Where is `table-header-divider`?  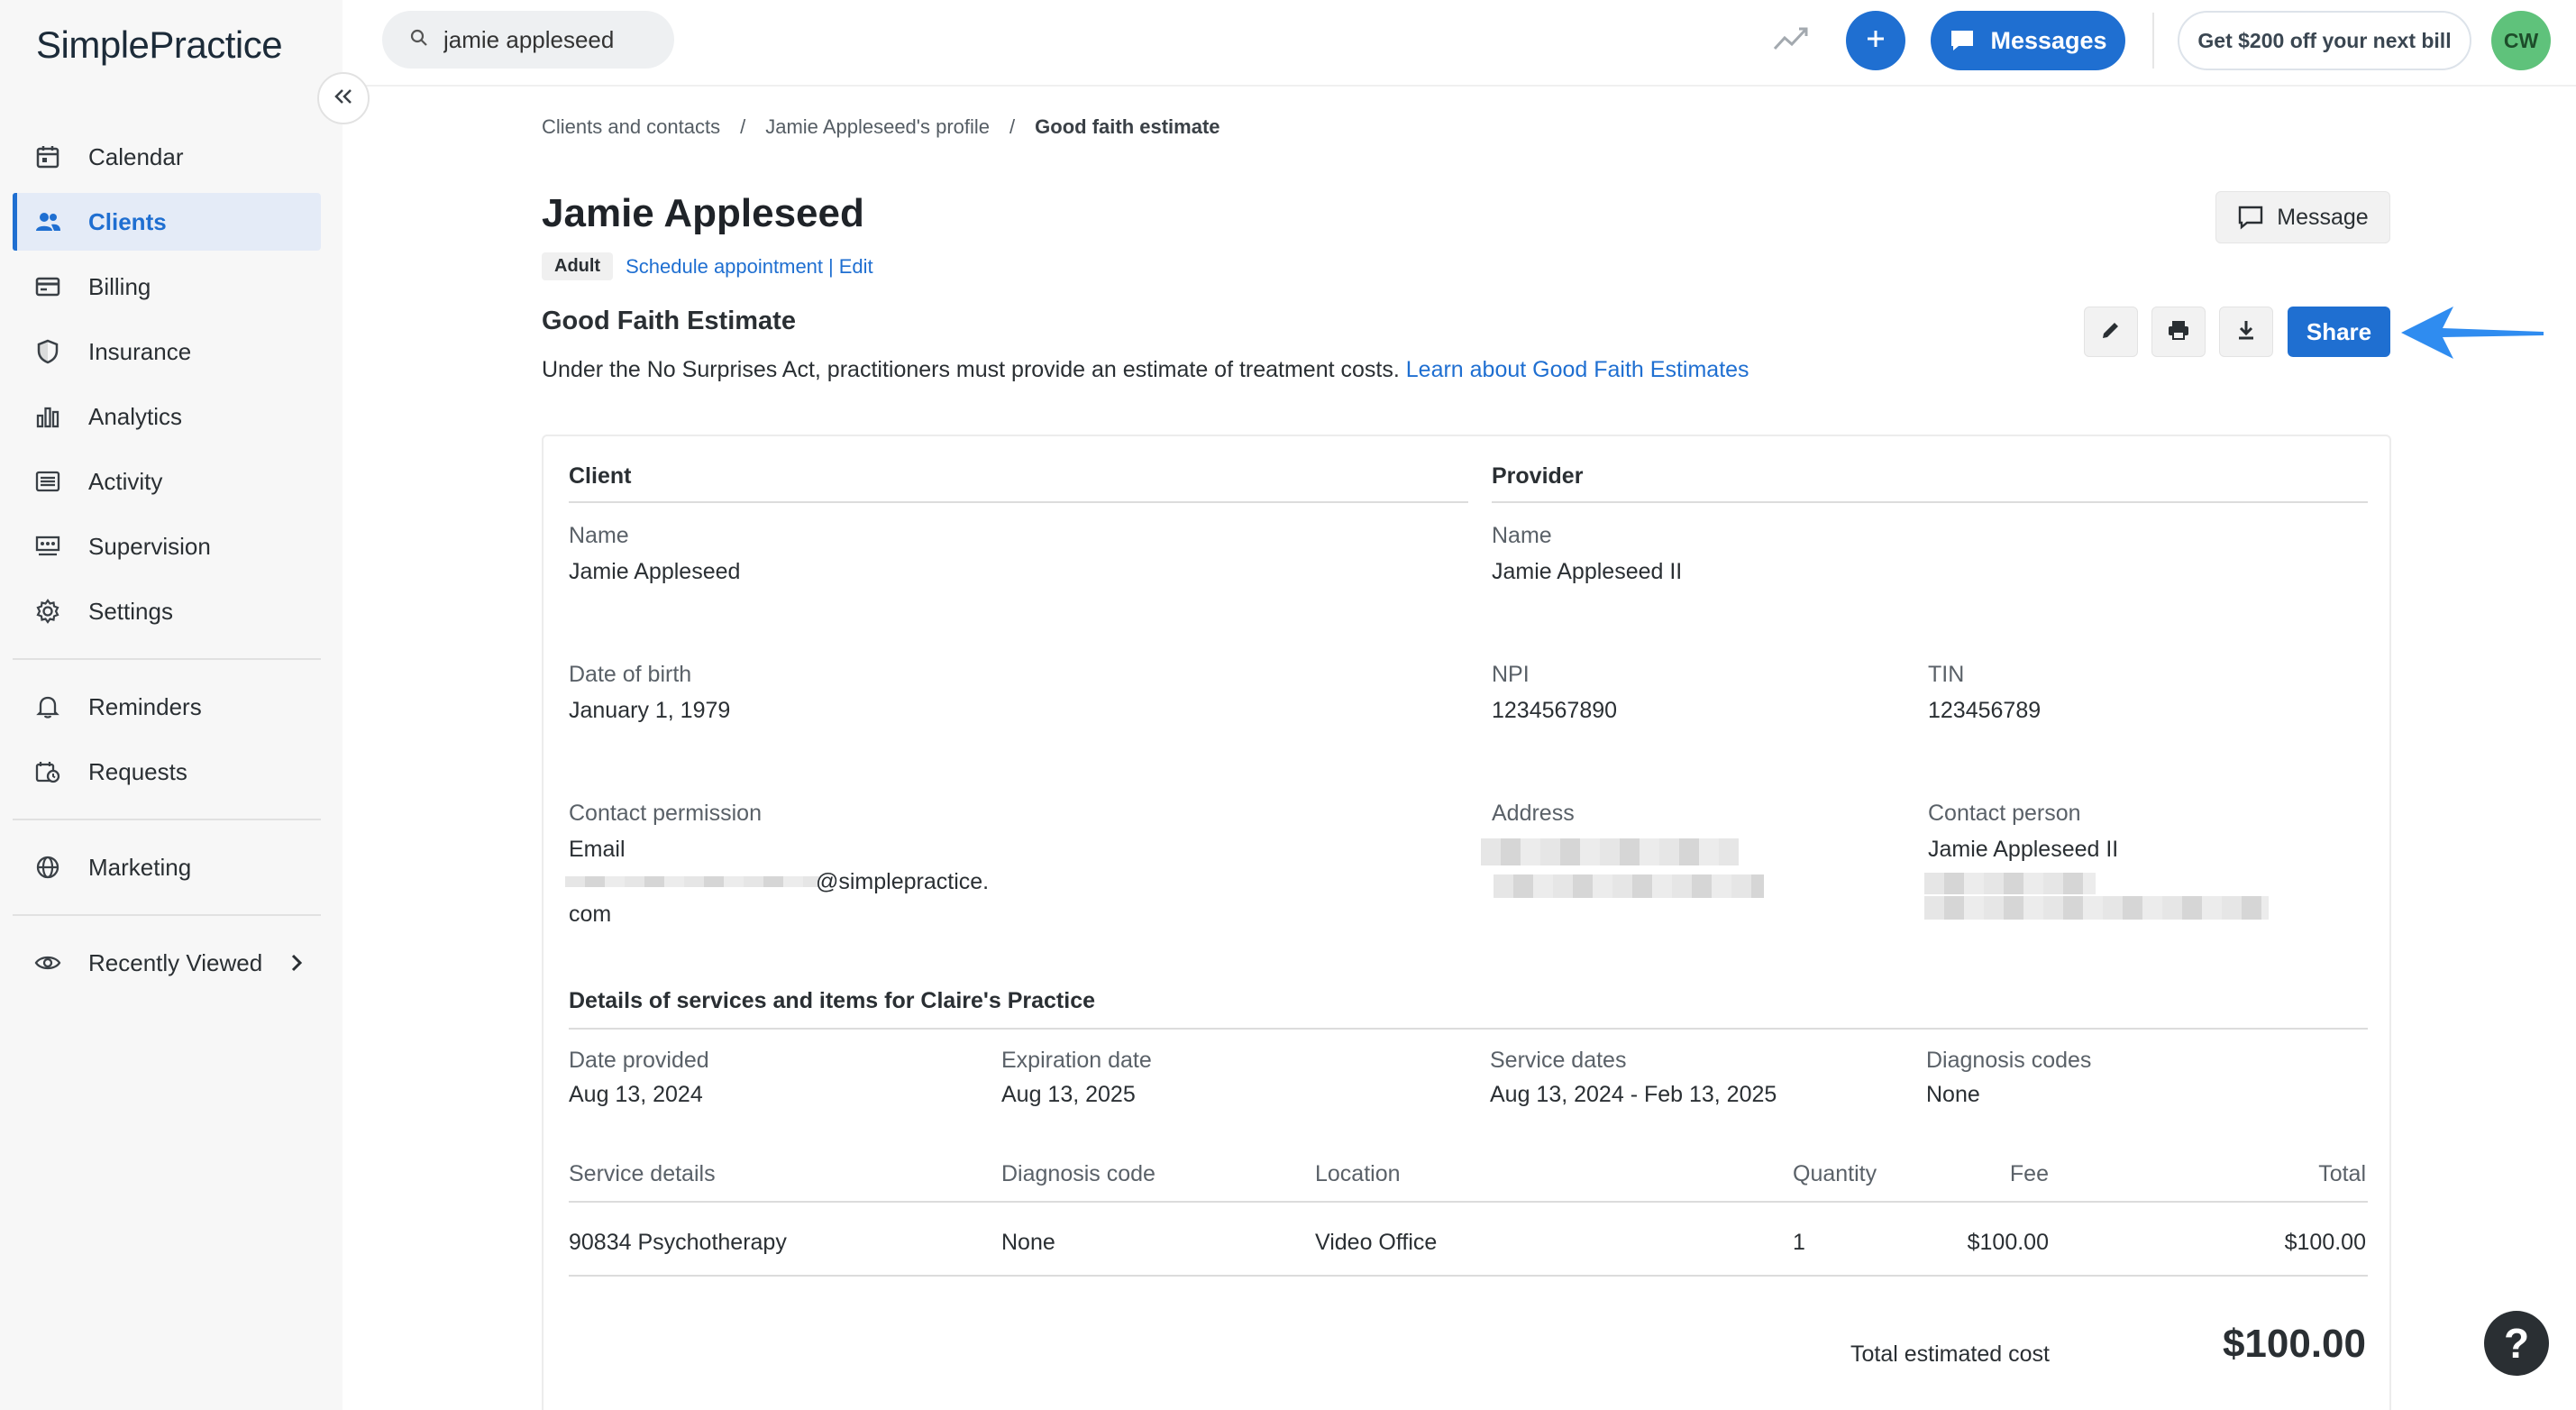
table-header-divider is located at coordinates (1468, 1202).